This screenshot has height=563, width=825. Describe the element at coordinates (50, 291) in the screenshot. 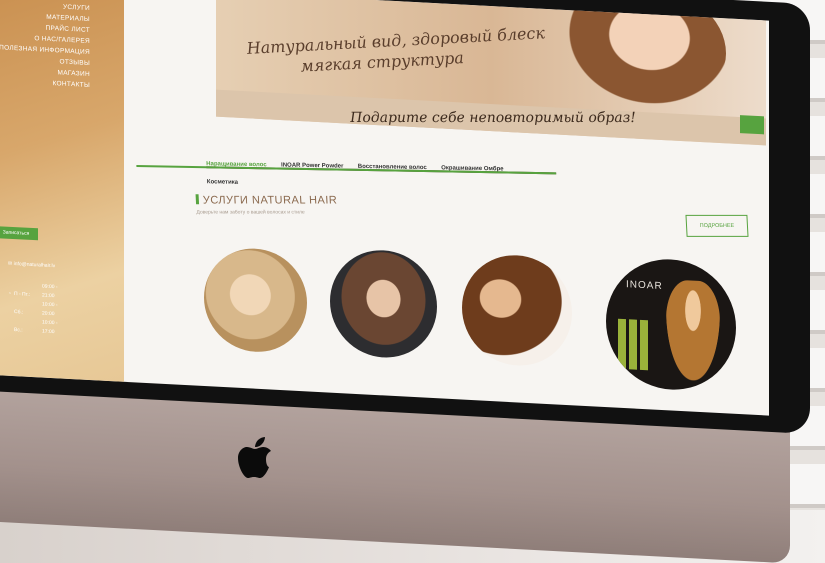

I see `hours-time: 09:00 - 21:00` at that location.